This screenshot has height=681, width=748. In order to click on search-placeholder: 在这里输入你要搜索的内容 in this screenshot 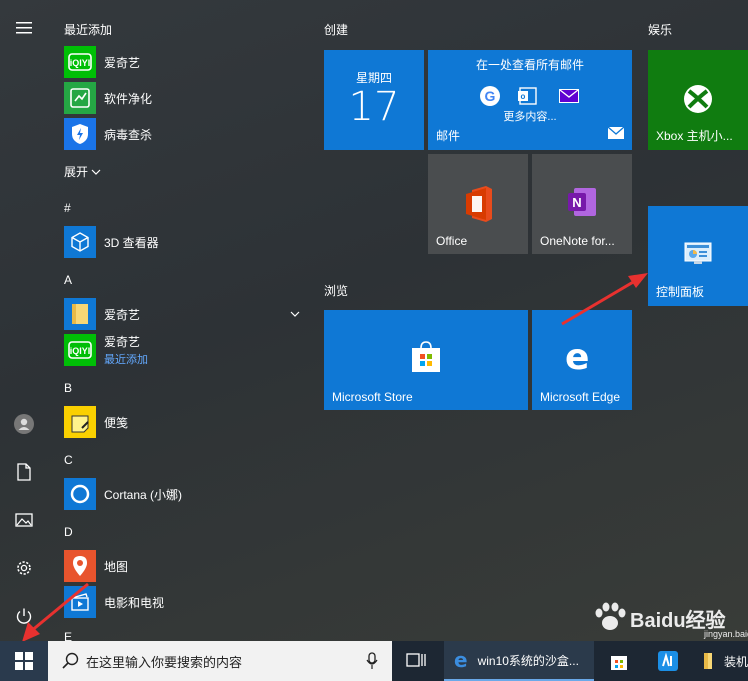, I will do `click(164, 662)`.